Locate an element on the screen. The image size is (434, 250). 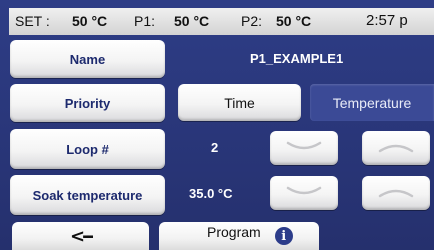
loop-label: Loop # is located at coordinates (87, 149).